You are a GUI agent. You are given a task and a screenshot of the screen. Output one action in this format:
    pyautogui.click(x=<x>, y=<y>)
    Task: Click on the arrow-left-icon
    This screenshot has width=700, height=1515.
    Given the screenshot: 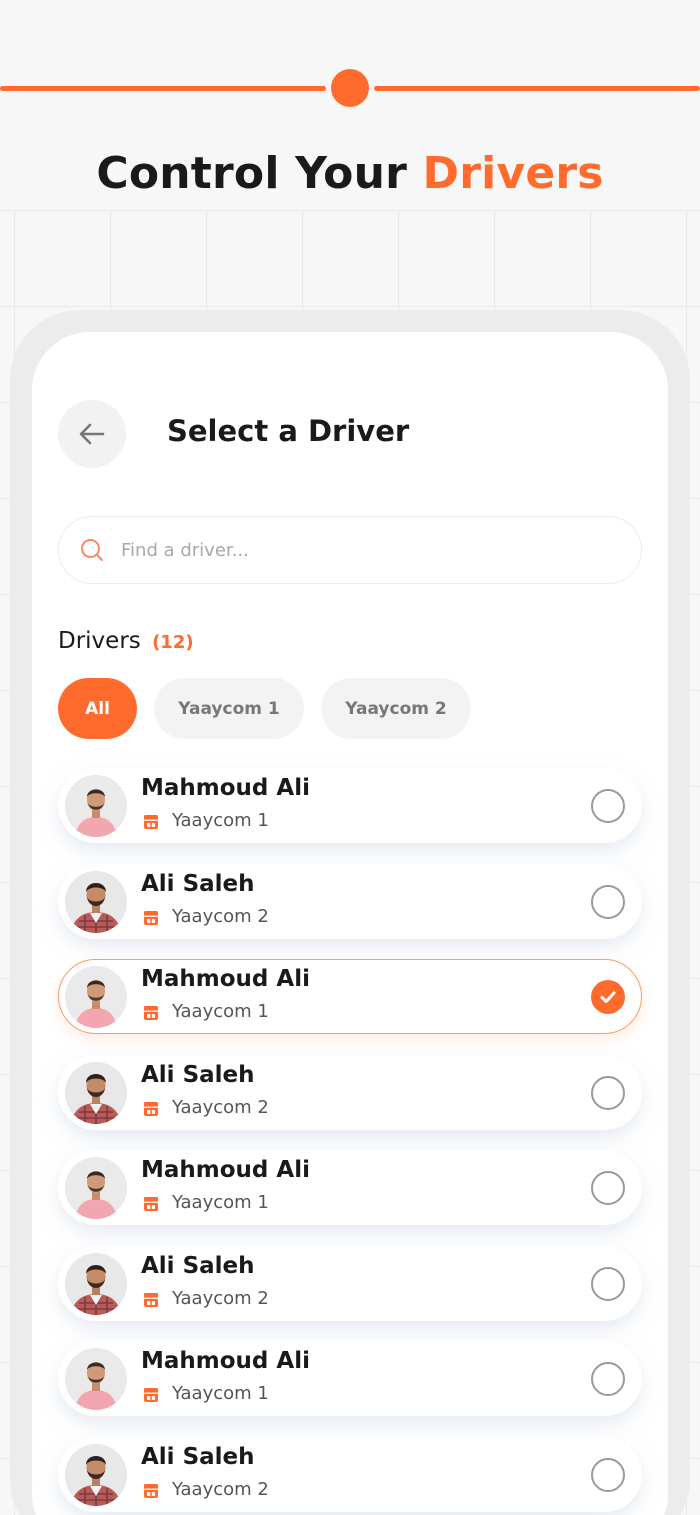 What is the action you would take?
    pyautogui.click(x=92, y=434)
    